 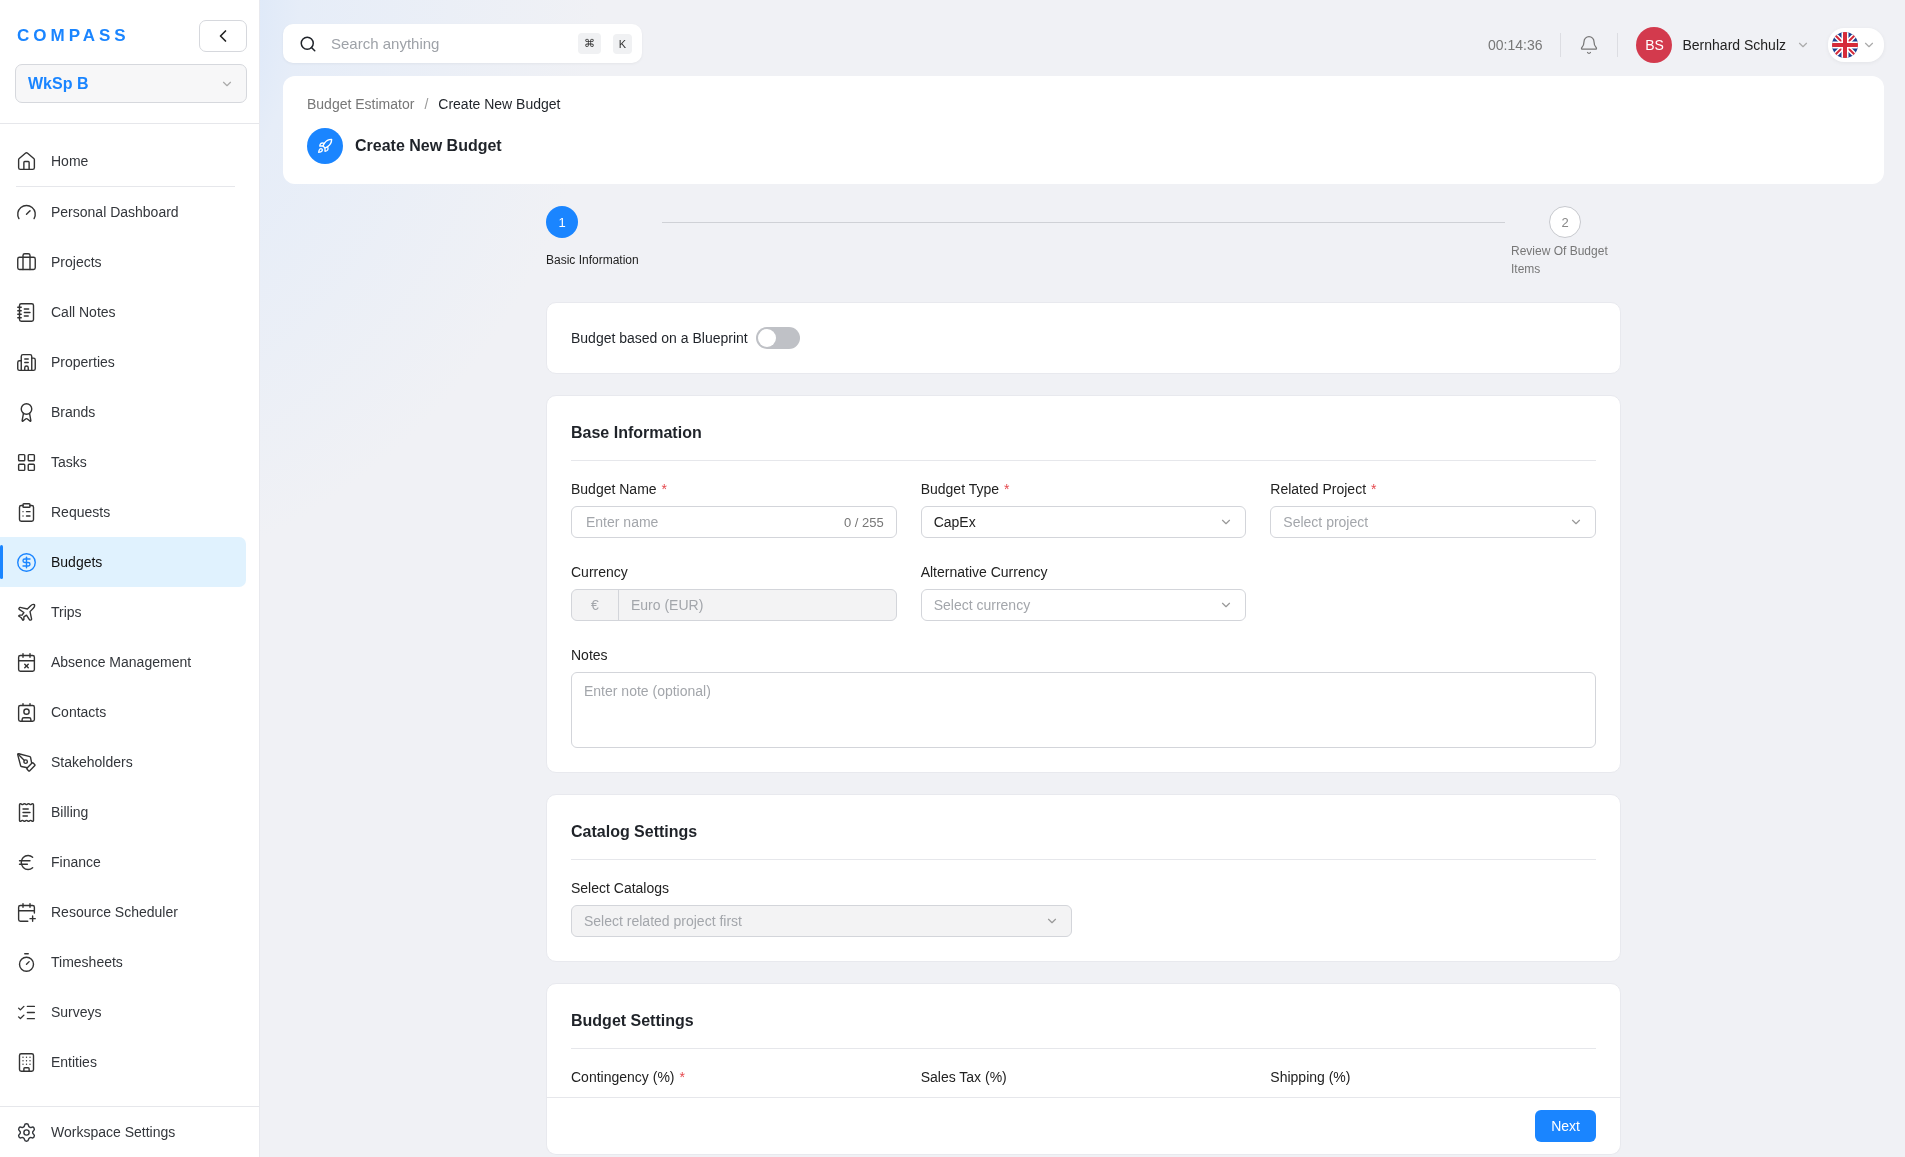 I want to click on sidebar-item: Brands, so click(x=123, y=412).